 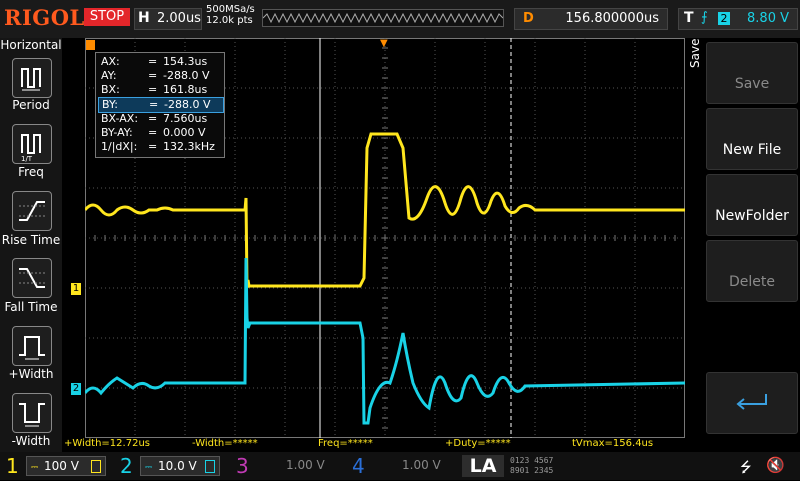 I want to click on period-label: Period, so click(x=31, y=105).